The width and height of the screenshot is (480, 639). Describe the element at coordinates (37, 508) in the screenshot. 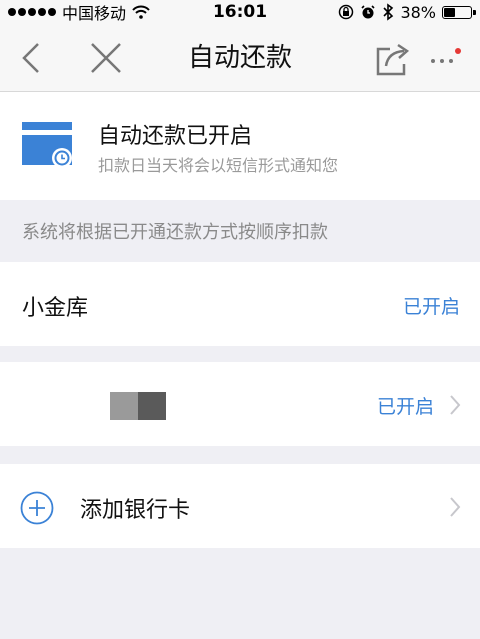

I see `add-circle-icon` at that location.